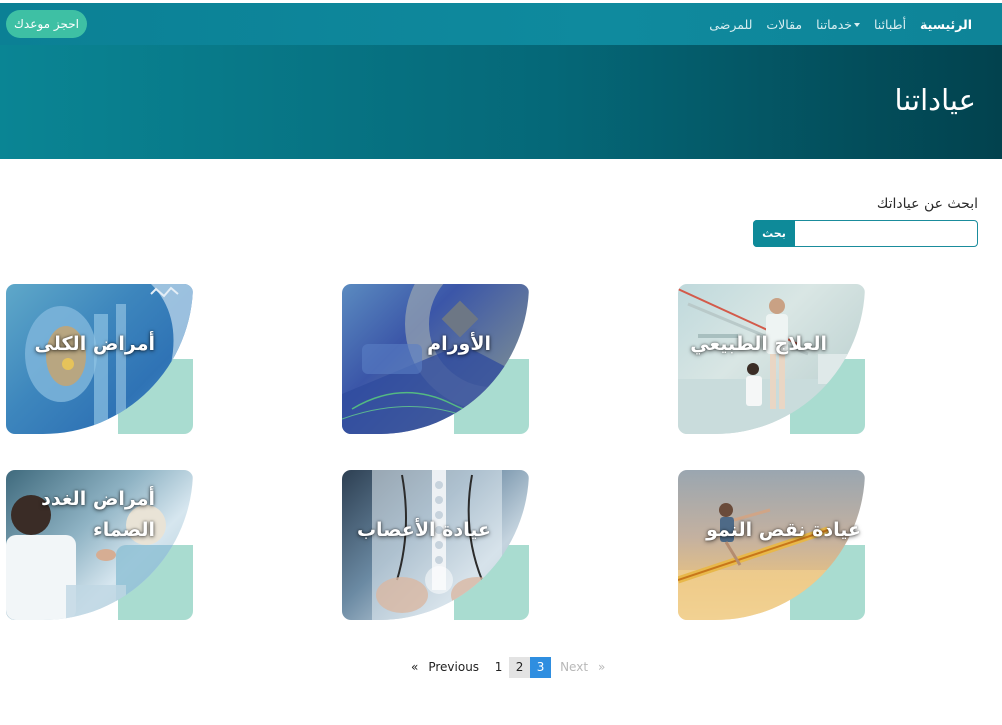 Image resolution: width=1002 pixels, height=725 pixels. I want to click on clinic-title: أمراض الكلى, so click(94, 344).